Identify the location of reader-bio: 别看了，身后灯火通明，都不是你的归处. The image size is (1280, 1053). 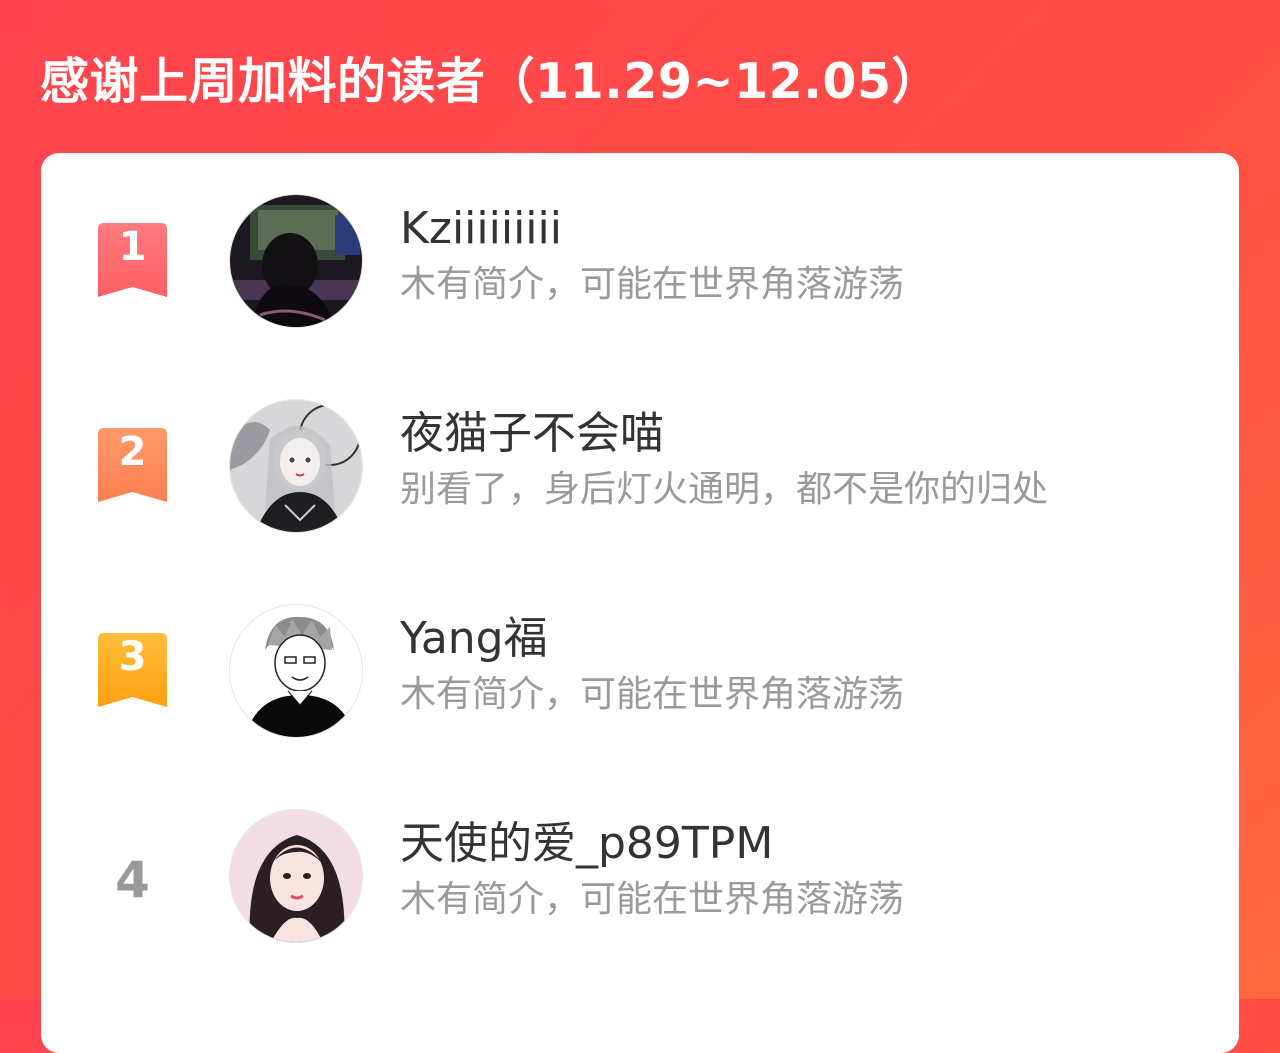
(724, 489).